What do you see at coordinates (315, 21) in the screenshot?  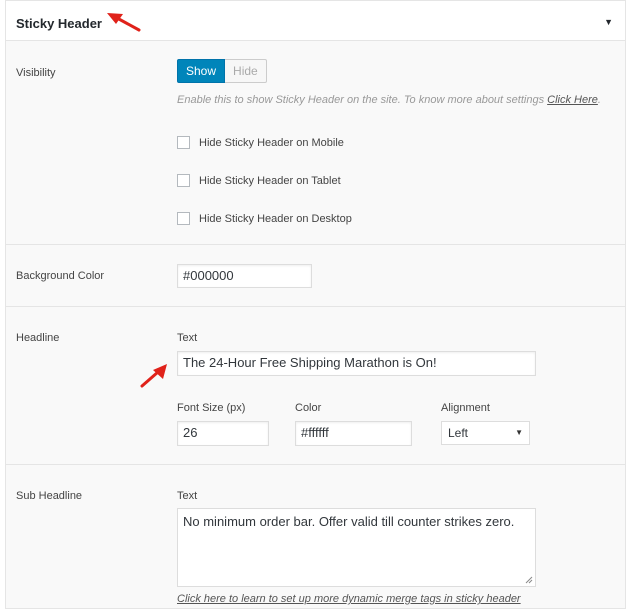 I see `panel-header: Sticky Header ▼` at bounding box center [315, 21].